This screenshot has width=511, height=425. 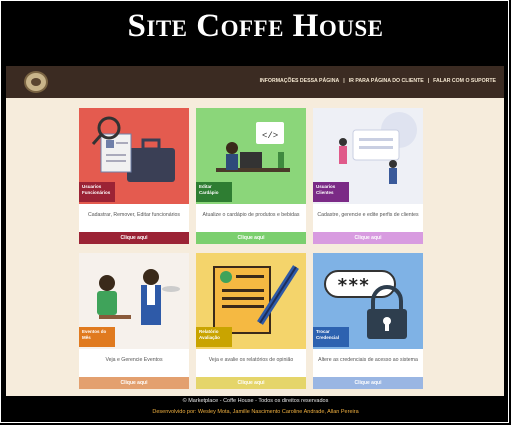 I want to click on nav-link-support: FALAR COM O SUPORTE, so click(x=464, y=81).